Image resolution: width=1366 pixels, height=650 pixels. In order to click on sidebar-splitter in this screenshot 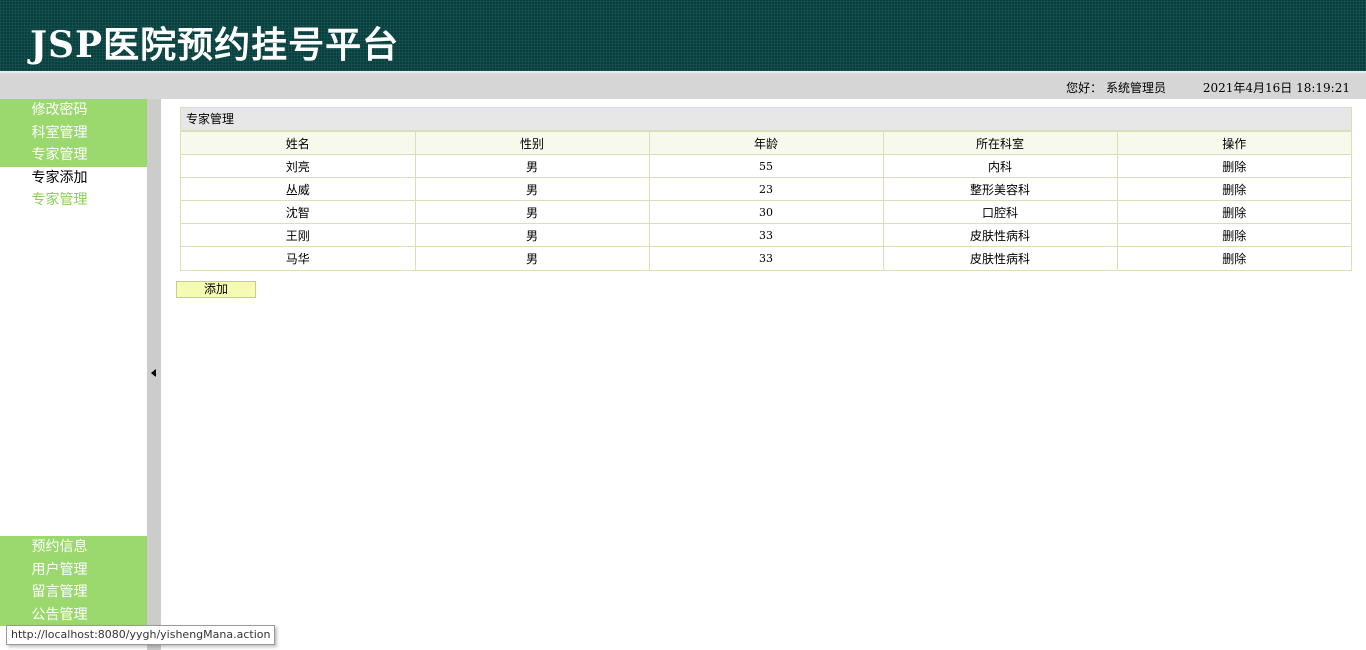, I will do `click(154, 374)`.